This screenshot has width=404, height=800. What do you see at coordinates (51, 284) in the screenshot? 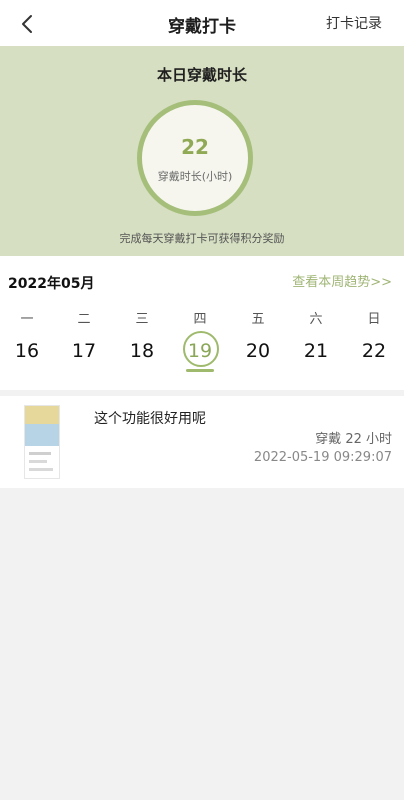
I see `month-label: 2022年05月` at bounding box center [51, 284].